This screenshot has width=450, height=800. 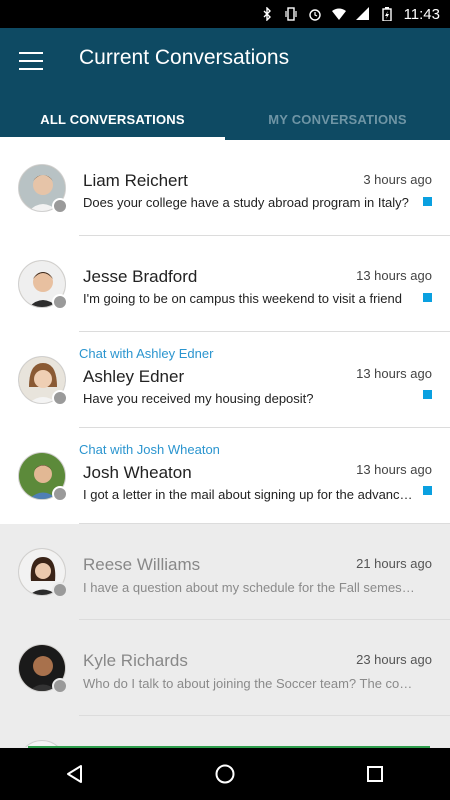 I want to click on recents-button, so click(x=375, y=774).